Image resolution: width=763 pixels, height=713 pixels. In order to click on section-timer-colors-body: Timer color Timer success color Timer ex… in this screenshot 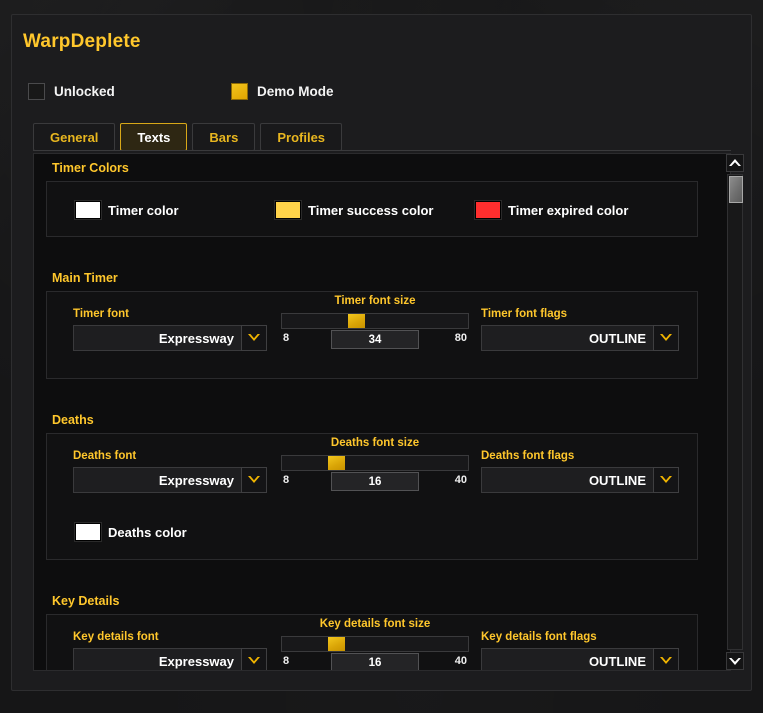, I will do `click(372, 209)`.